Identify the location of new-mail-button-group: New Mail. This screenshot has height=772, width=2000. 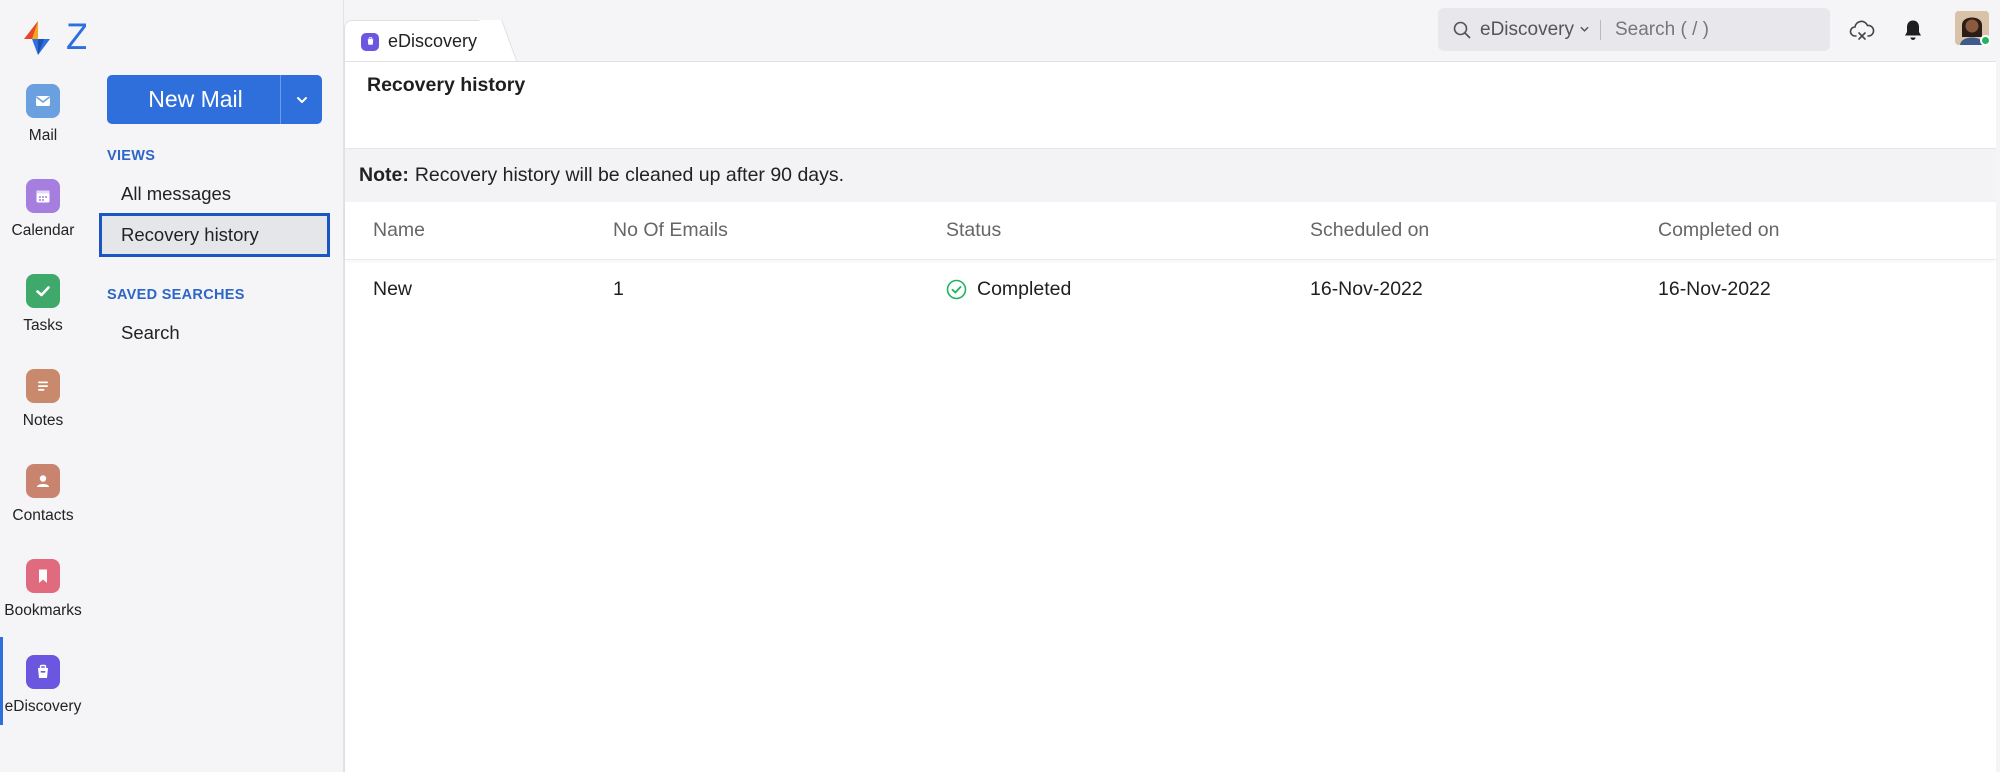
(214, 99).